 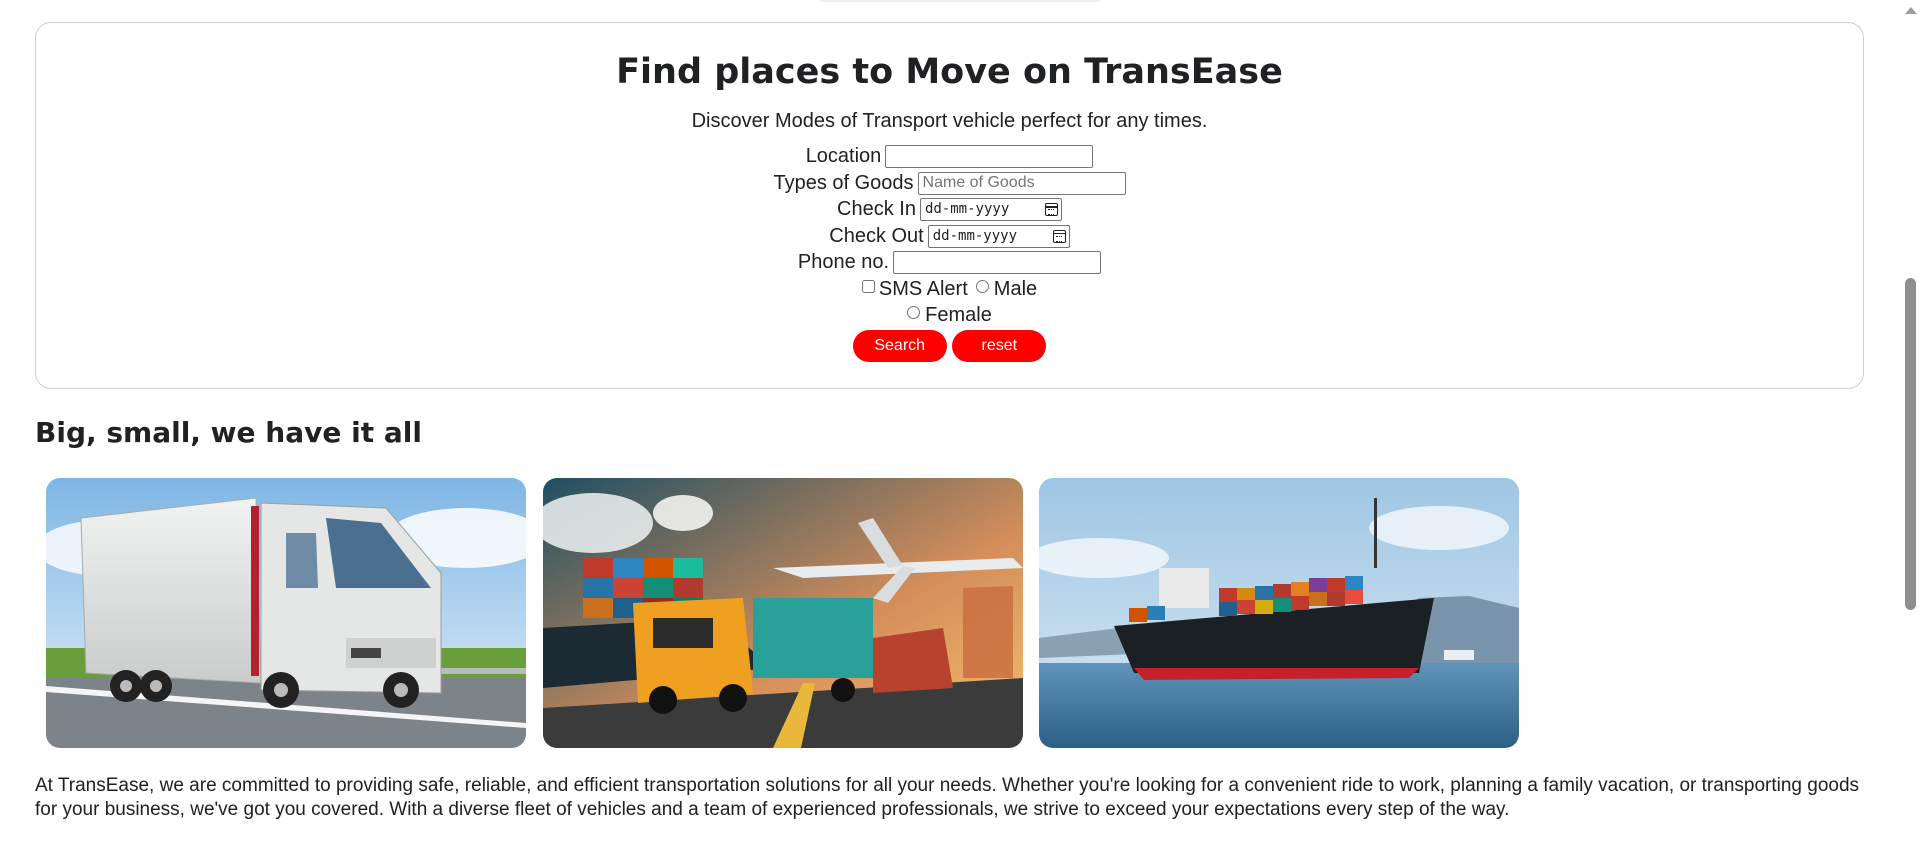 I want to click on checkin-date-value: dd-mm-yyyy, so click(x=967, y=209).